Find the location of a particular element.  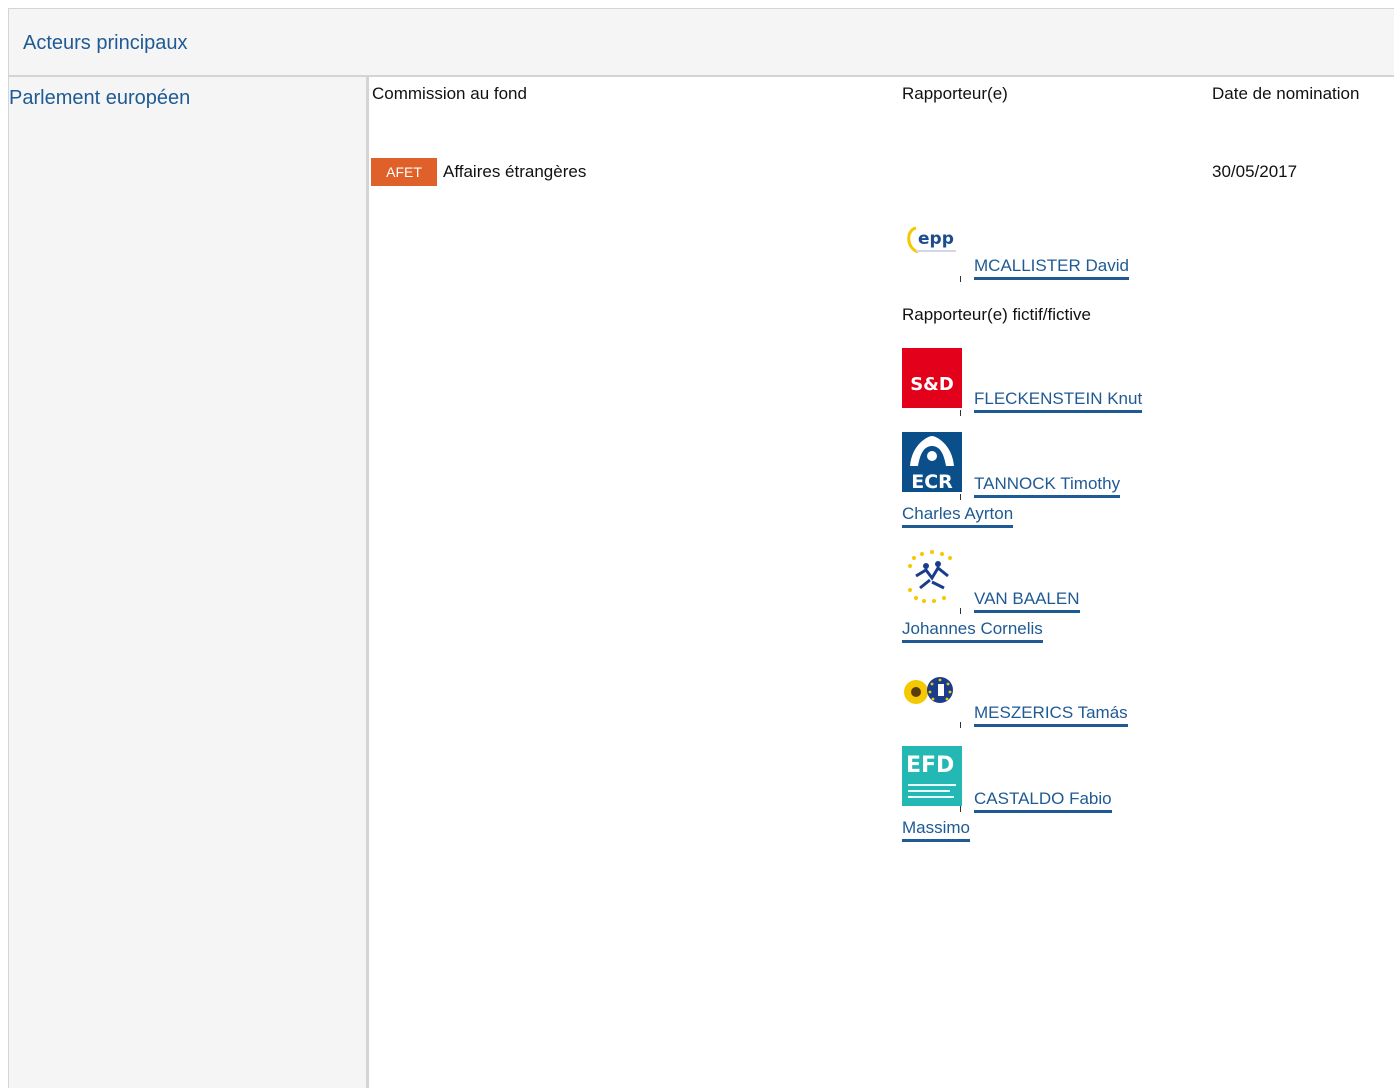

efdd-logo-text: EFD is located at coordinates (930, 765).